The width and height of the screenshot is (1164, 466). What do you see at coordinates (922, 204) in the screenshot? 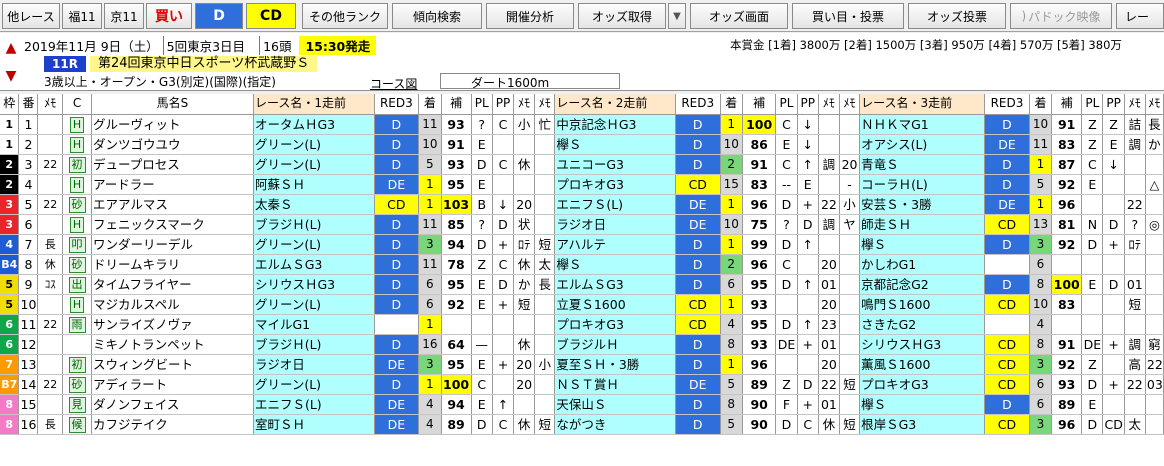
I see `race-name-cell: 安芸Ｓ・3勝` at bounding box center [922, 204].